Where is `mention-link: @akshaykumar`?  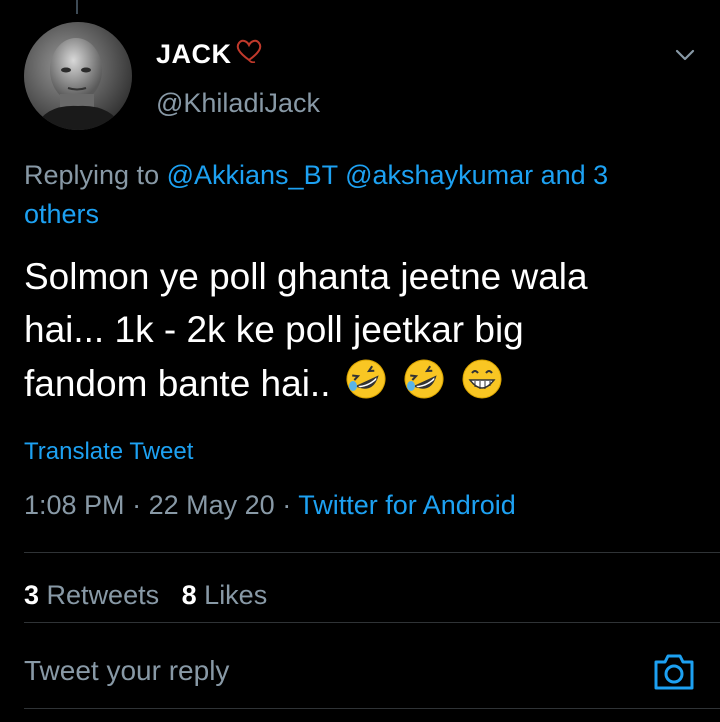 mention-link: @akshaykumar is located at coordinates (439, 175).